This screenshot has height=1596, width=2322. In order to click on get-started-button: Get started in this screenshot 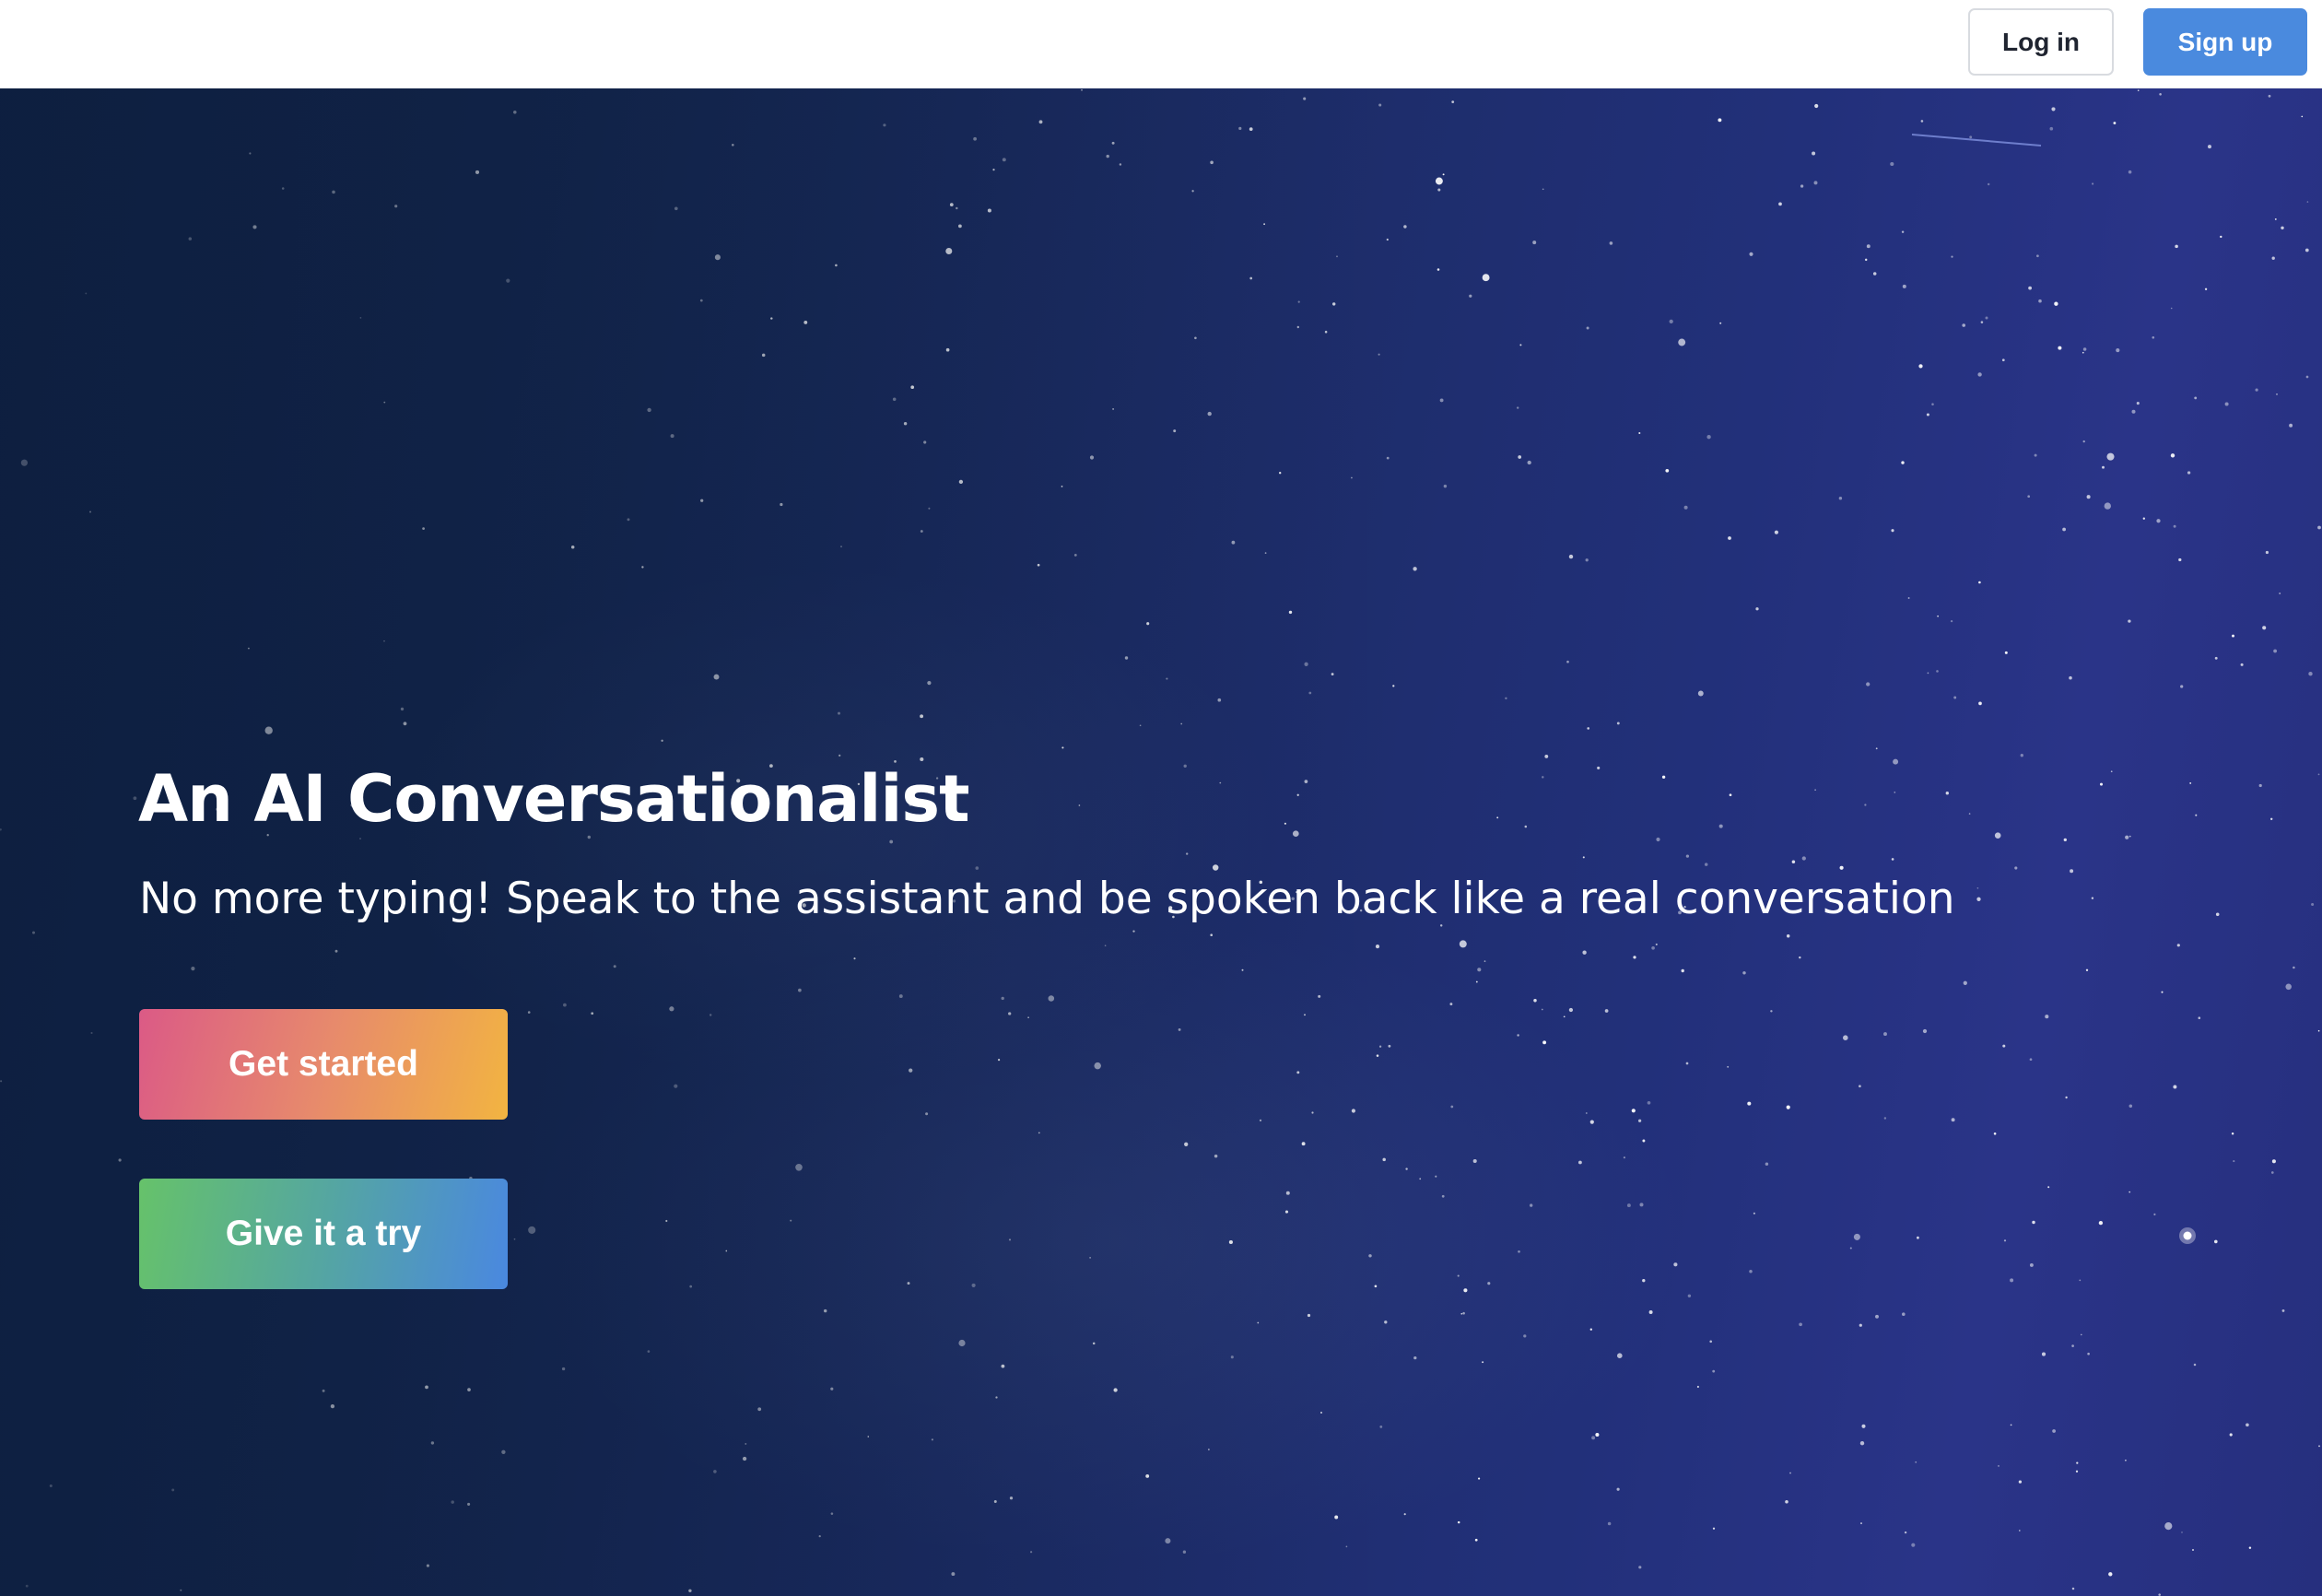, I will do `click(323, 1065)`.